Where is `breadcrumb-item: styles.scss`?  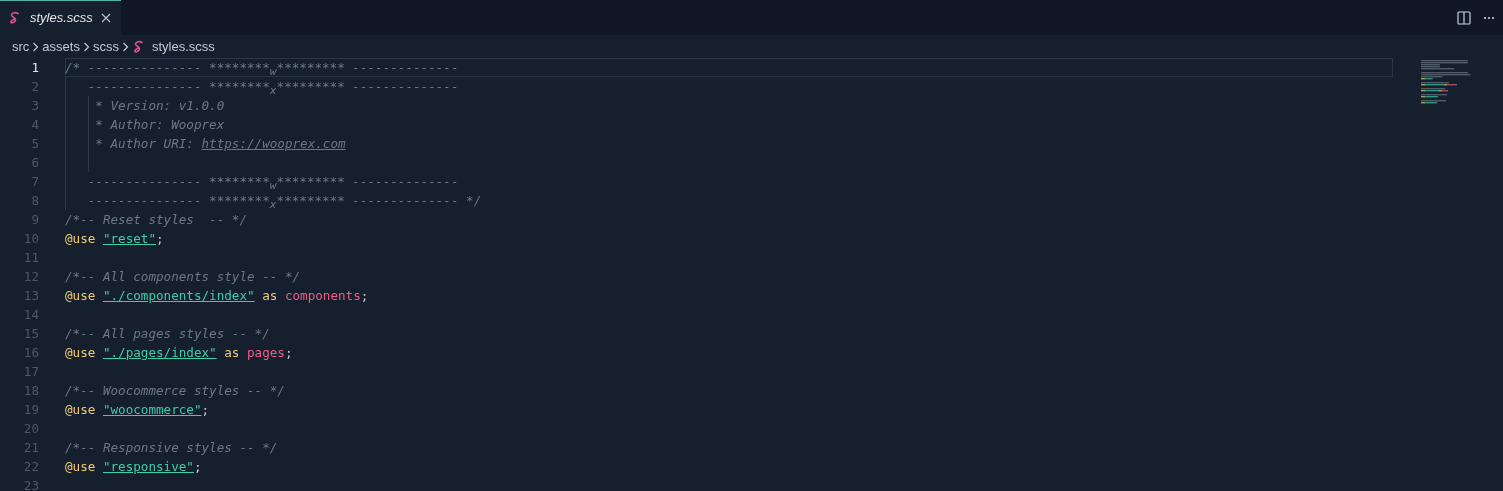 breadcrumb-item: styles.scss is located at coordinates (183, 46).